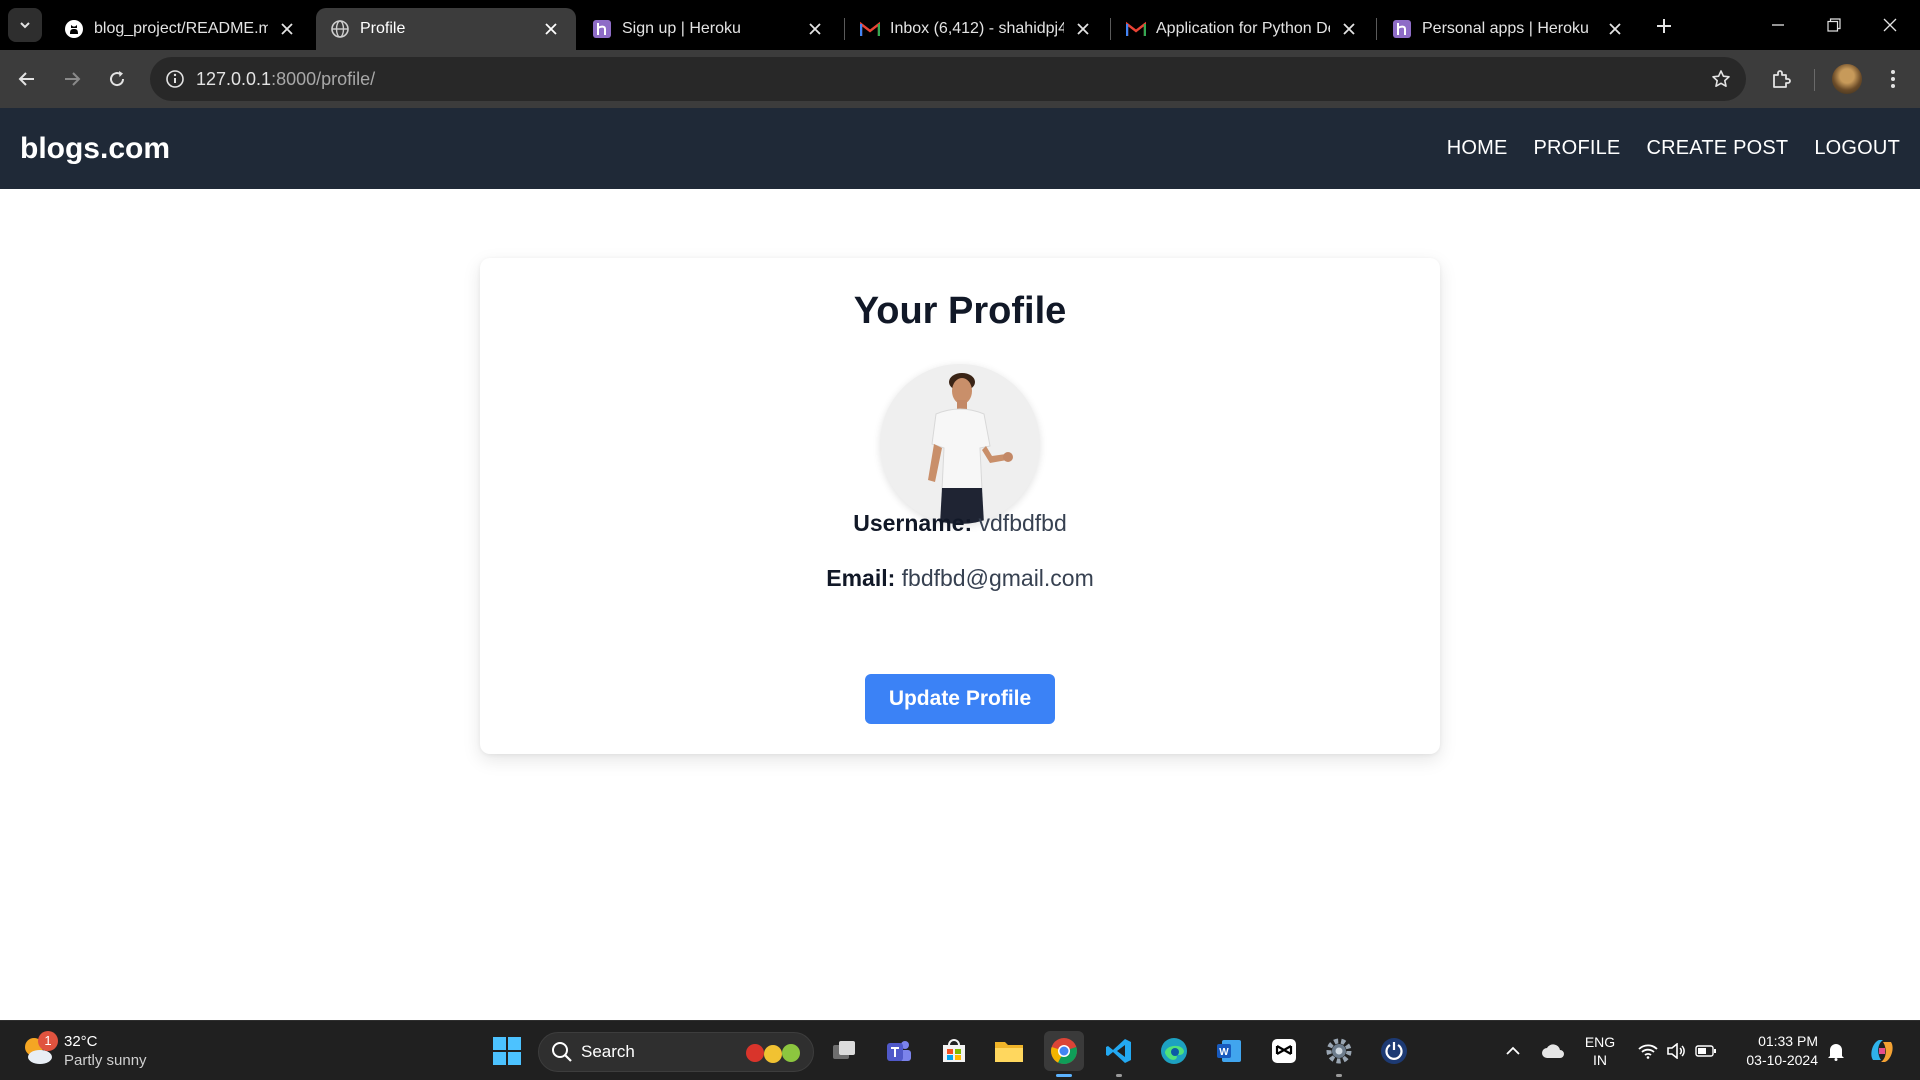  Describe the element at coordinates (1513, 1050) in the screenshot. I see `show-hidden-icons-button` at that location.